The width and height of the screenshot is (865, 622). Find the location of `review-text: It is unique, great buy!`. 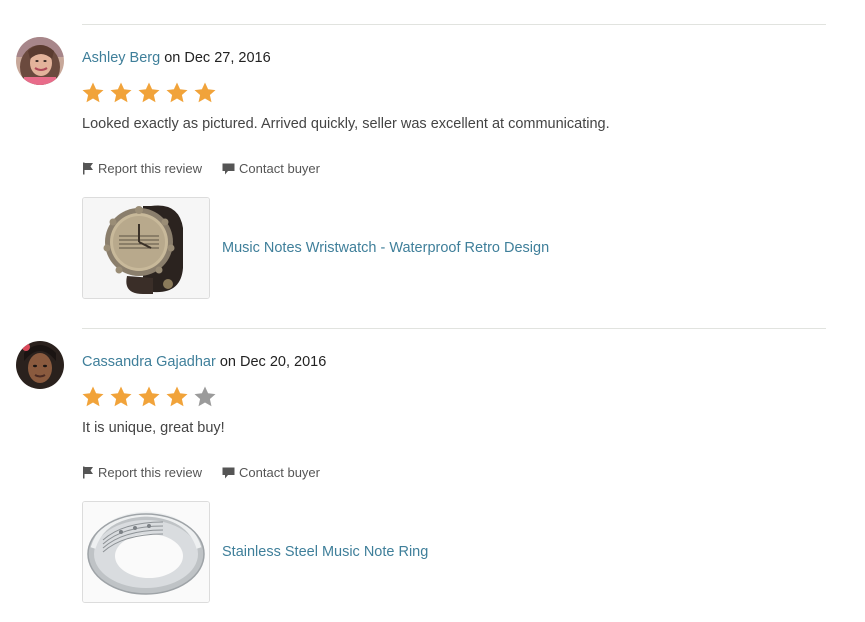

review-text: It is unique, great buy! is located at coordinates (153, 428).